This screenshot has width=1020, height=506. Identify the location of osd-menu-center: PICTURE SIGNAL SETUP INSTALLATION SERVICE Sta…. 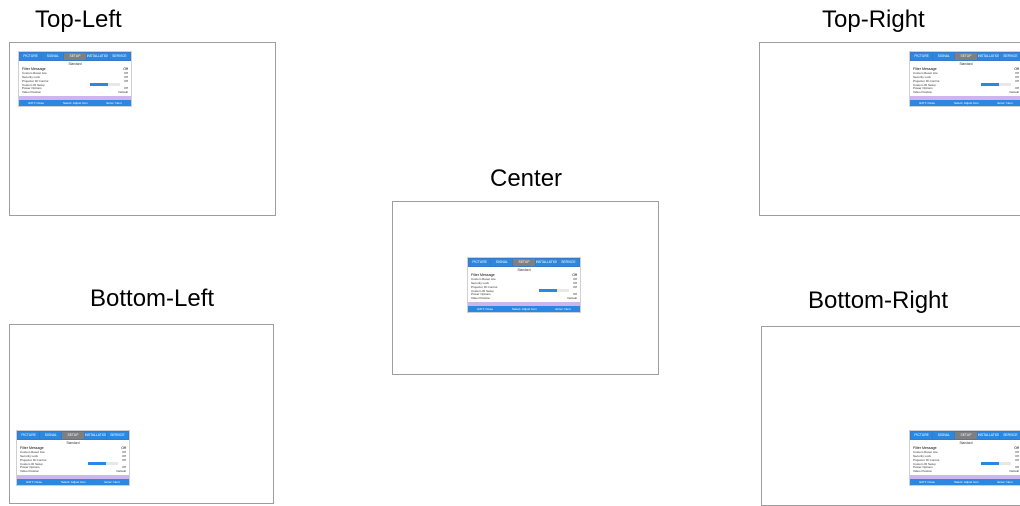
(524, 285).